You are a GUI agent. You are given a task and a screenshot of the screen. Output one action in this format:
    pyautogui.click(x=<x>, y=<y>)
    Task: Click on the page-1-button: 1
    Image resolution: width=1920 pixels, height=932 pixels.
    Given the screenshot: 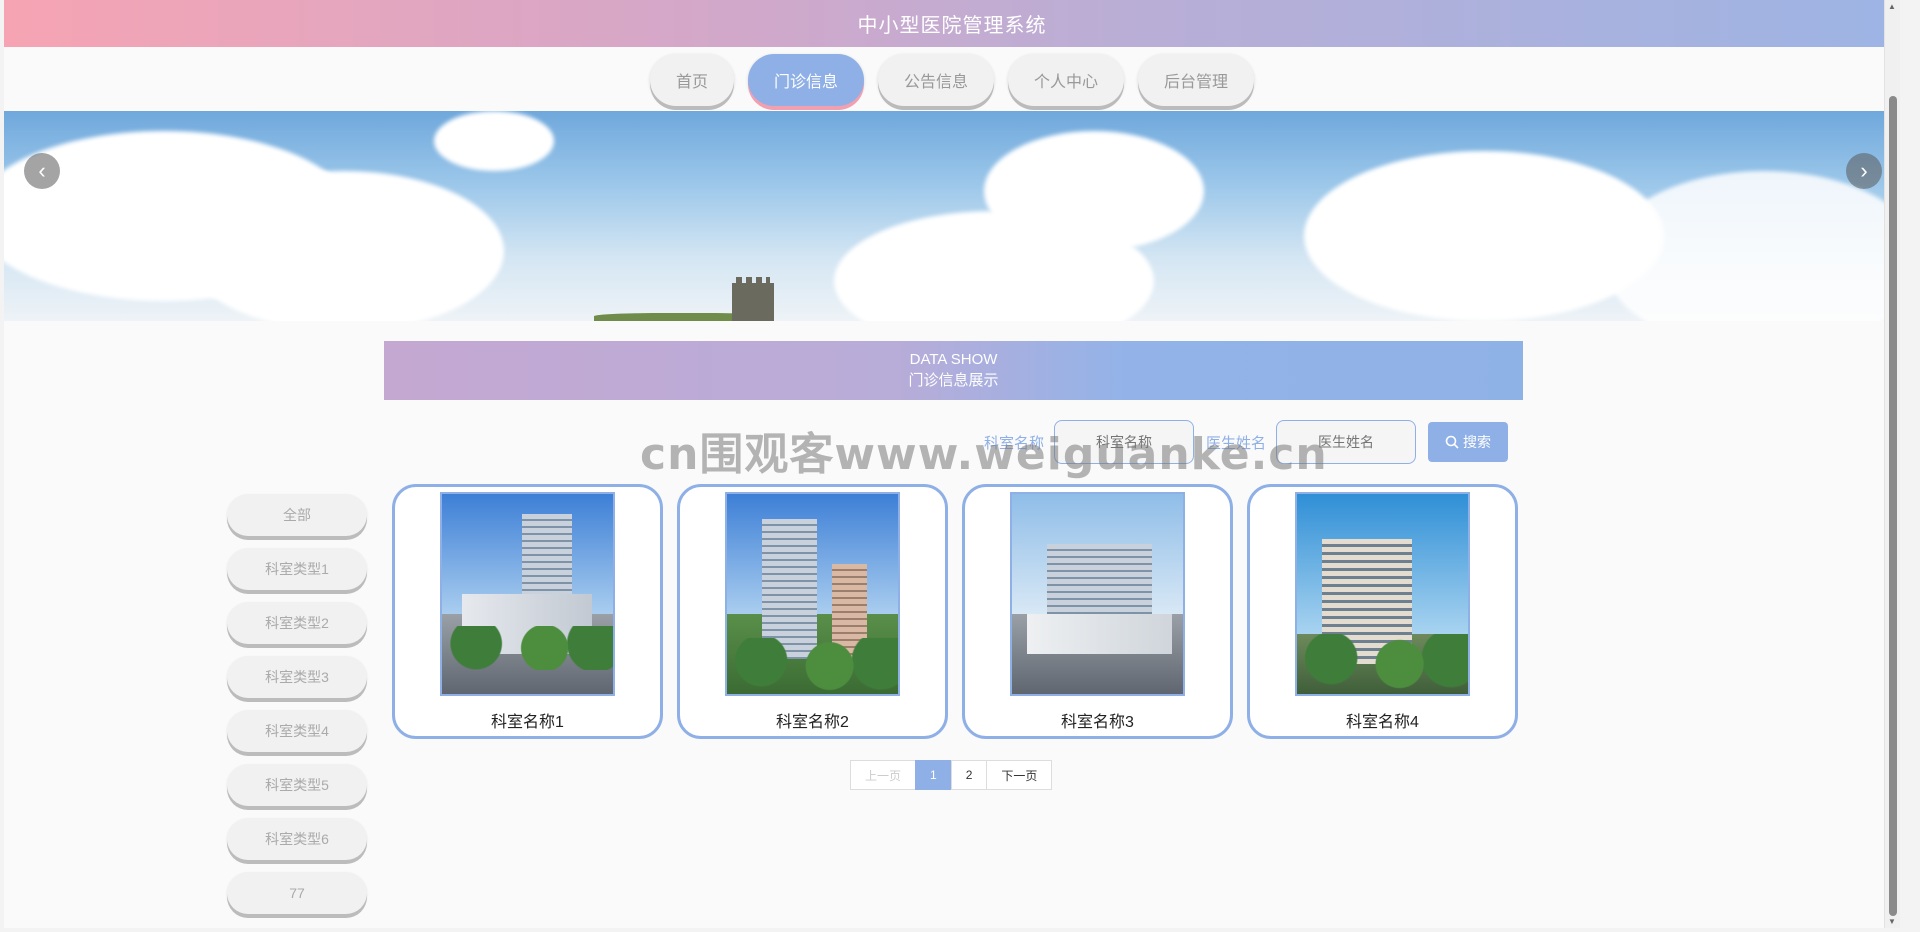 What is the action you would take?
    pyautogui.click(x=933, y=775)
    